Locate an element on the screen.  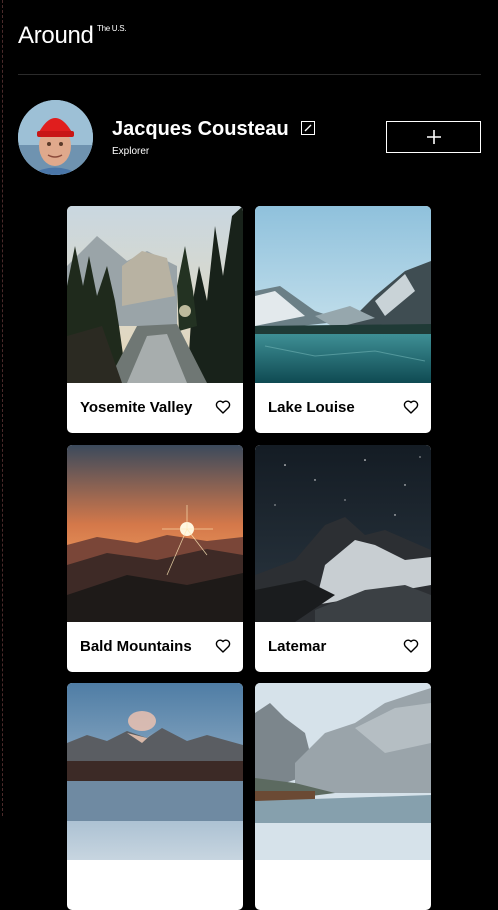
header-divider is located at coordinates (249, 74).